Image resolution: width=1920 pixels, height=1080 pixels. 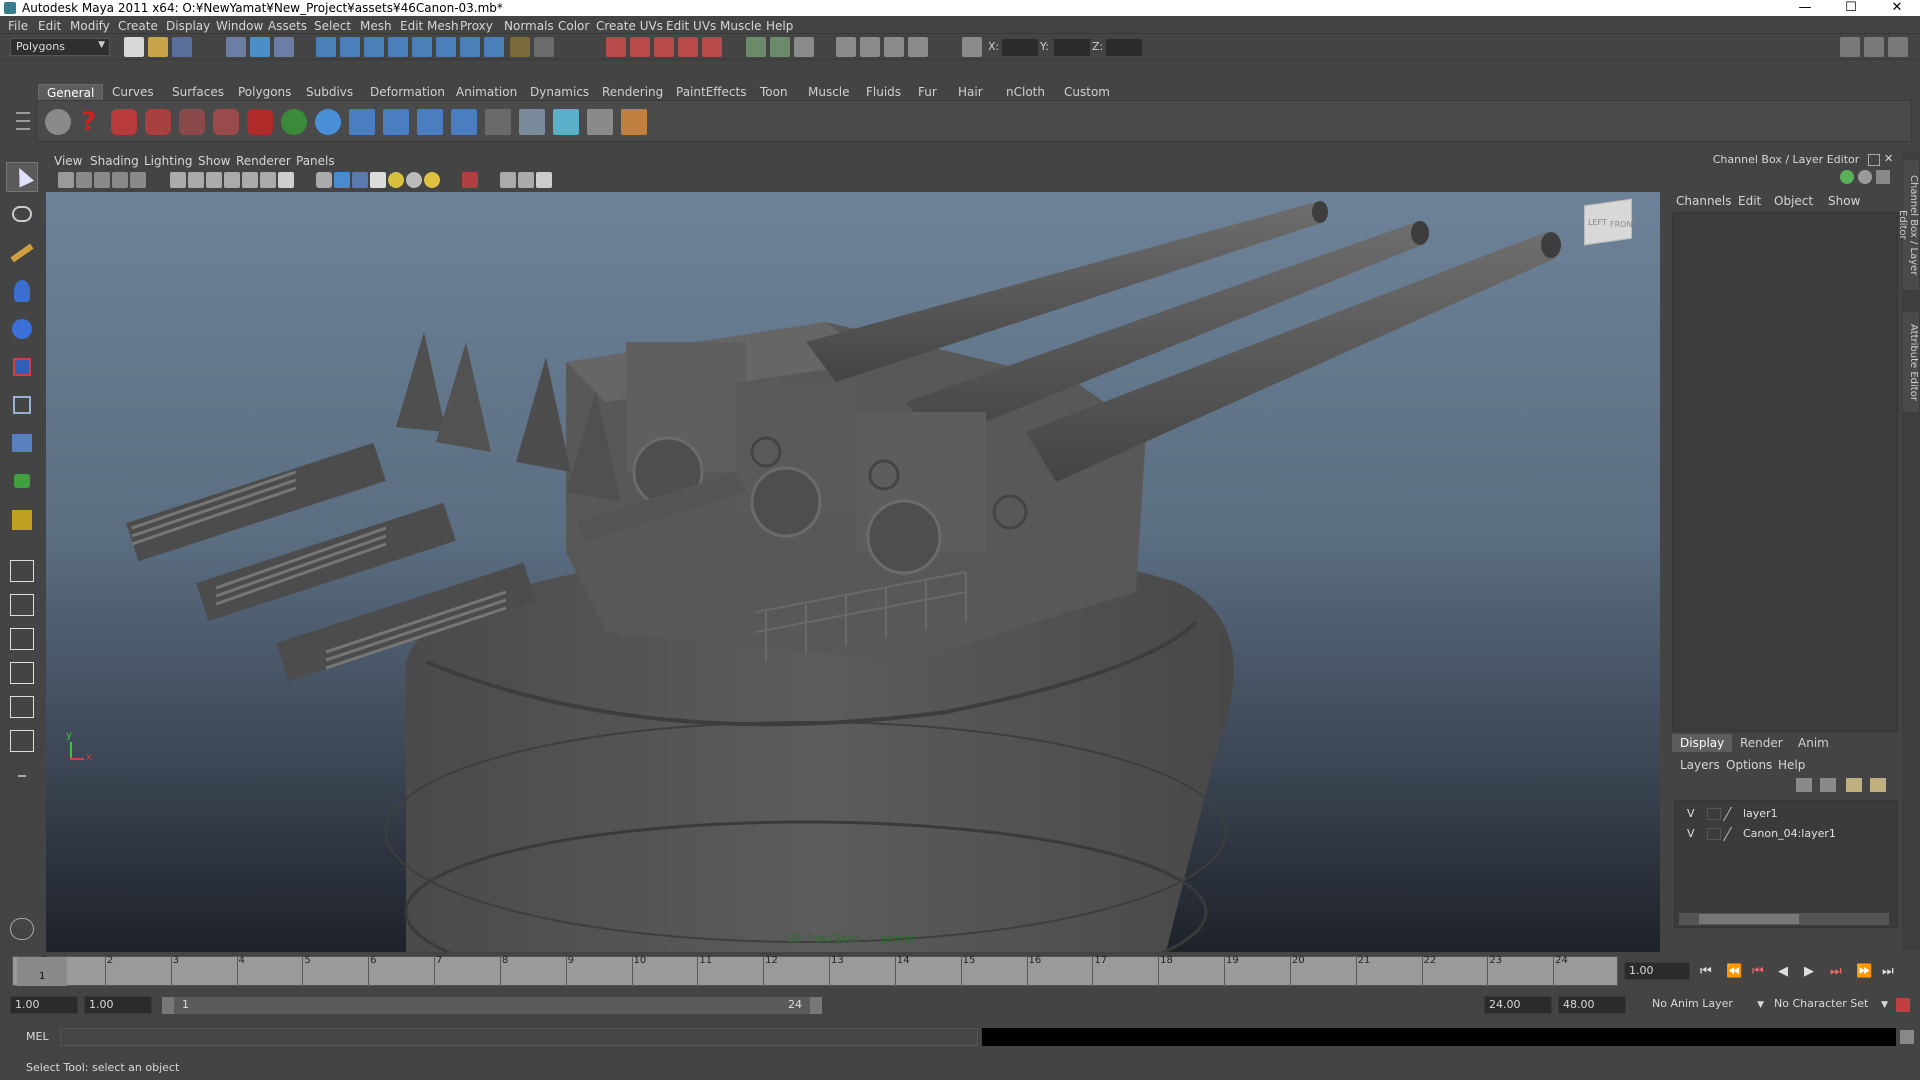 What do you see at coordinates (1714, 814) in the screenshot?
I see `layer-template-toggle` at bounding box center [1714, 814].